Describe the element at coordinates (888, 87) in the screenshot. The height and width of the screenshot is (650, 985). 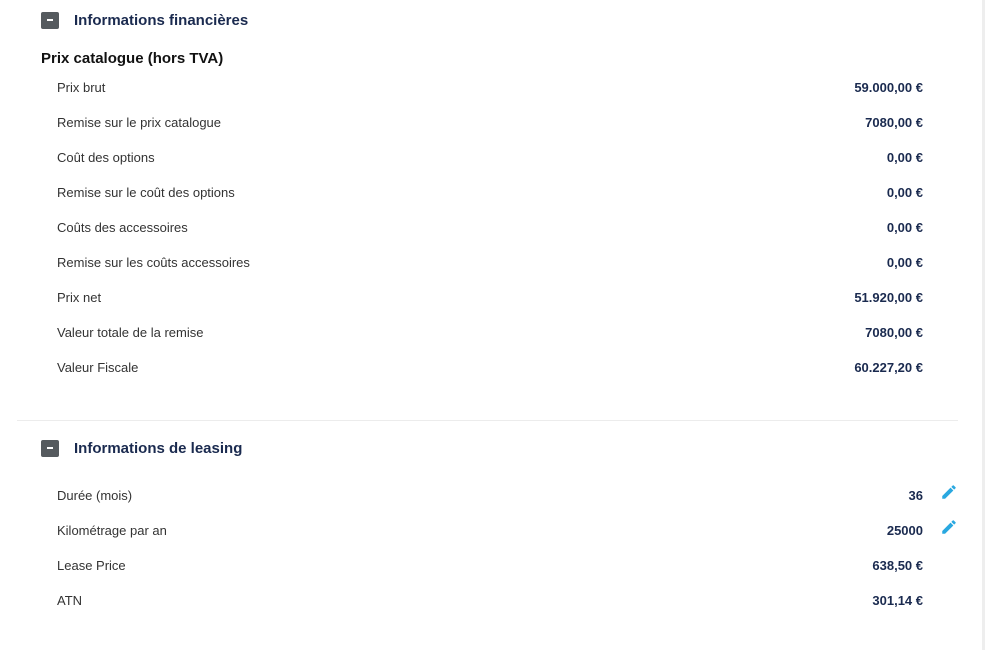
I see `row-value: 59.000,00 €` at that location.